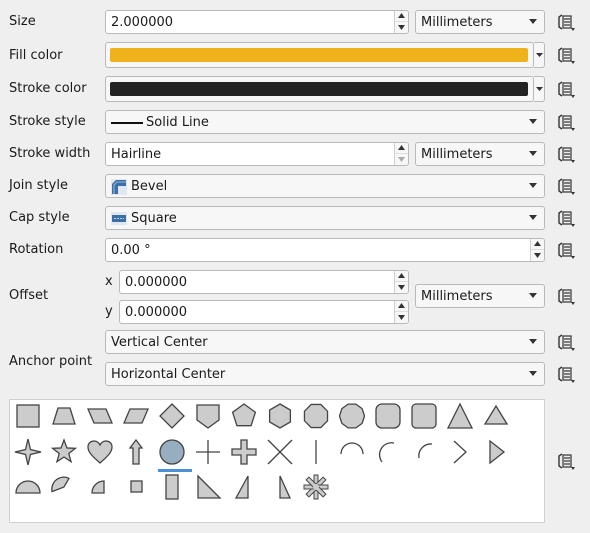 The height and width of the screenshot is (533, 590). Describe the element at coordinates (109, 281) in the screenshot. I see `offset-x-label: x` at that location.